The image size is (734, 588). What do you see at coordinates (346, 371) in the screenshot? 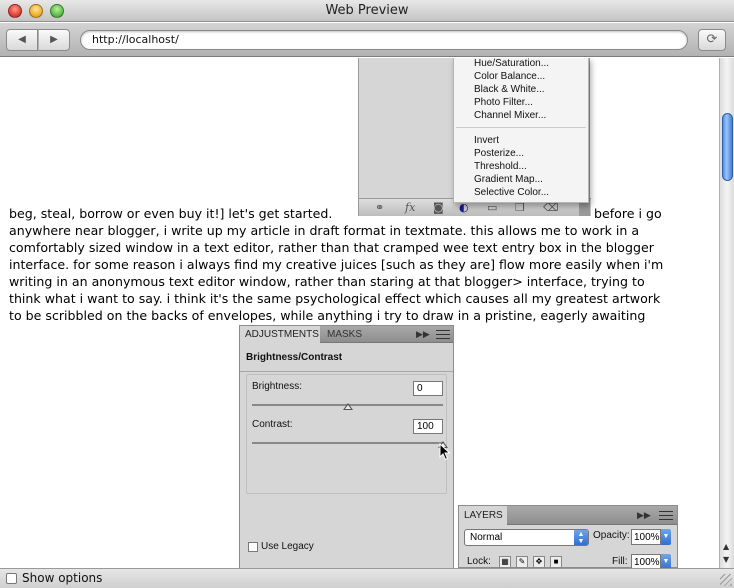
I see `adjustment-divider` at bounding box center [346, 371].